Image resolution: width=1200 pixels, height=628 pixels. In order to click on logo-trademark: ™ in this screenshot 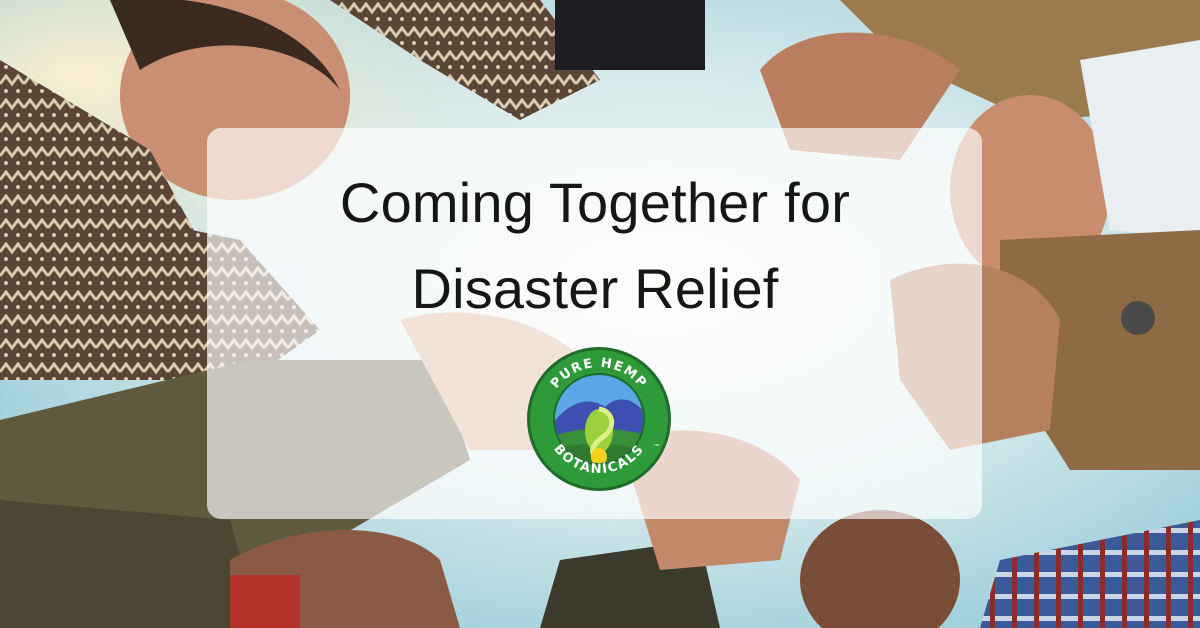, I will do `click(656, 447)`.